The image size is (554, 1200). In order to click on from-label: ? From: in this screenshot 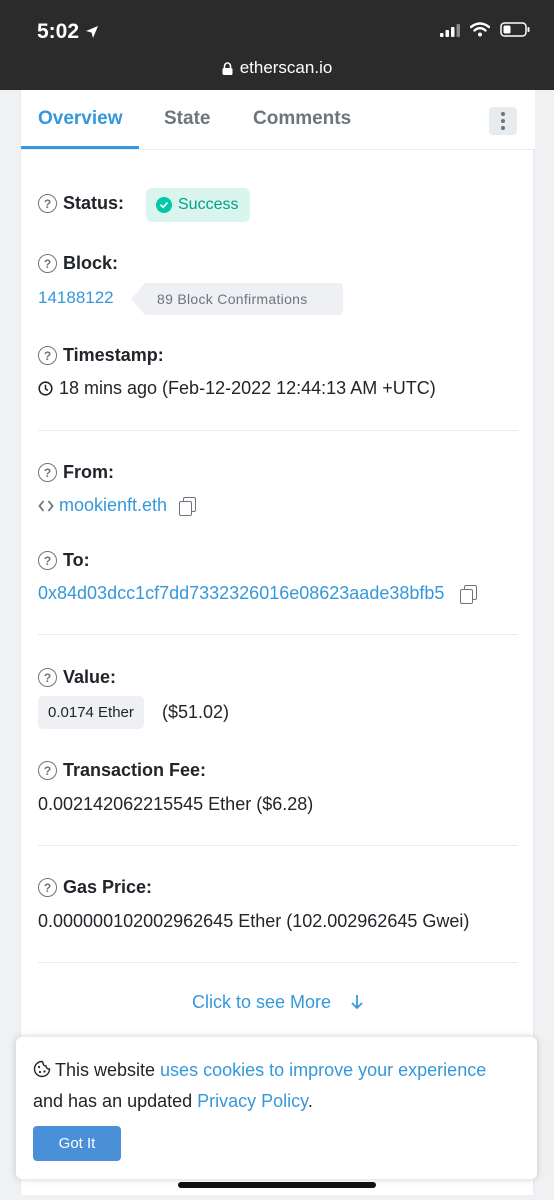, I will do `click(76, 472)`.